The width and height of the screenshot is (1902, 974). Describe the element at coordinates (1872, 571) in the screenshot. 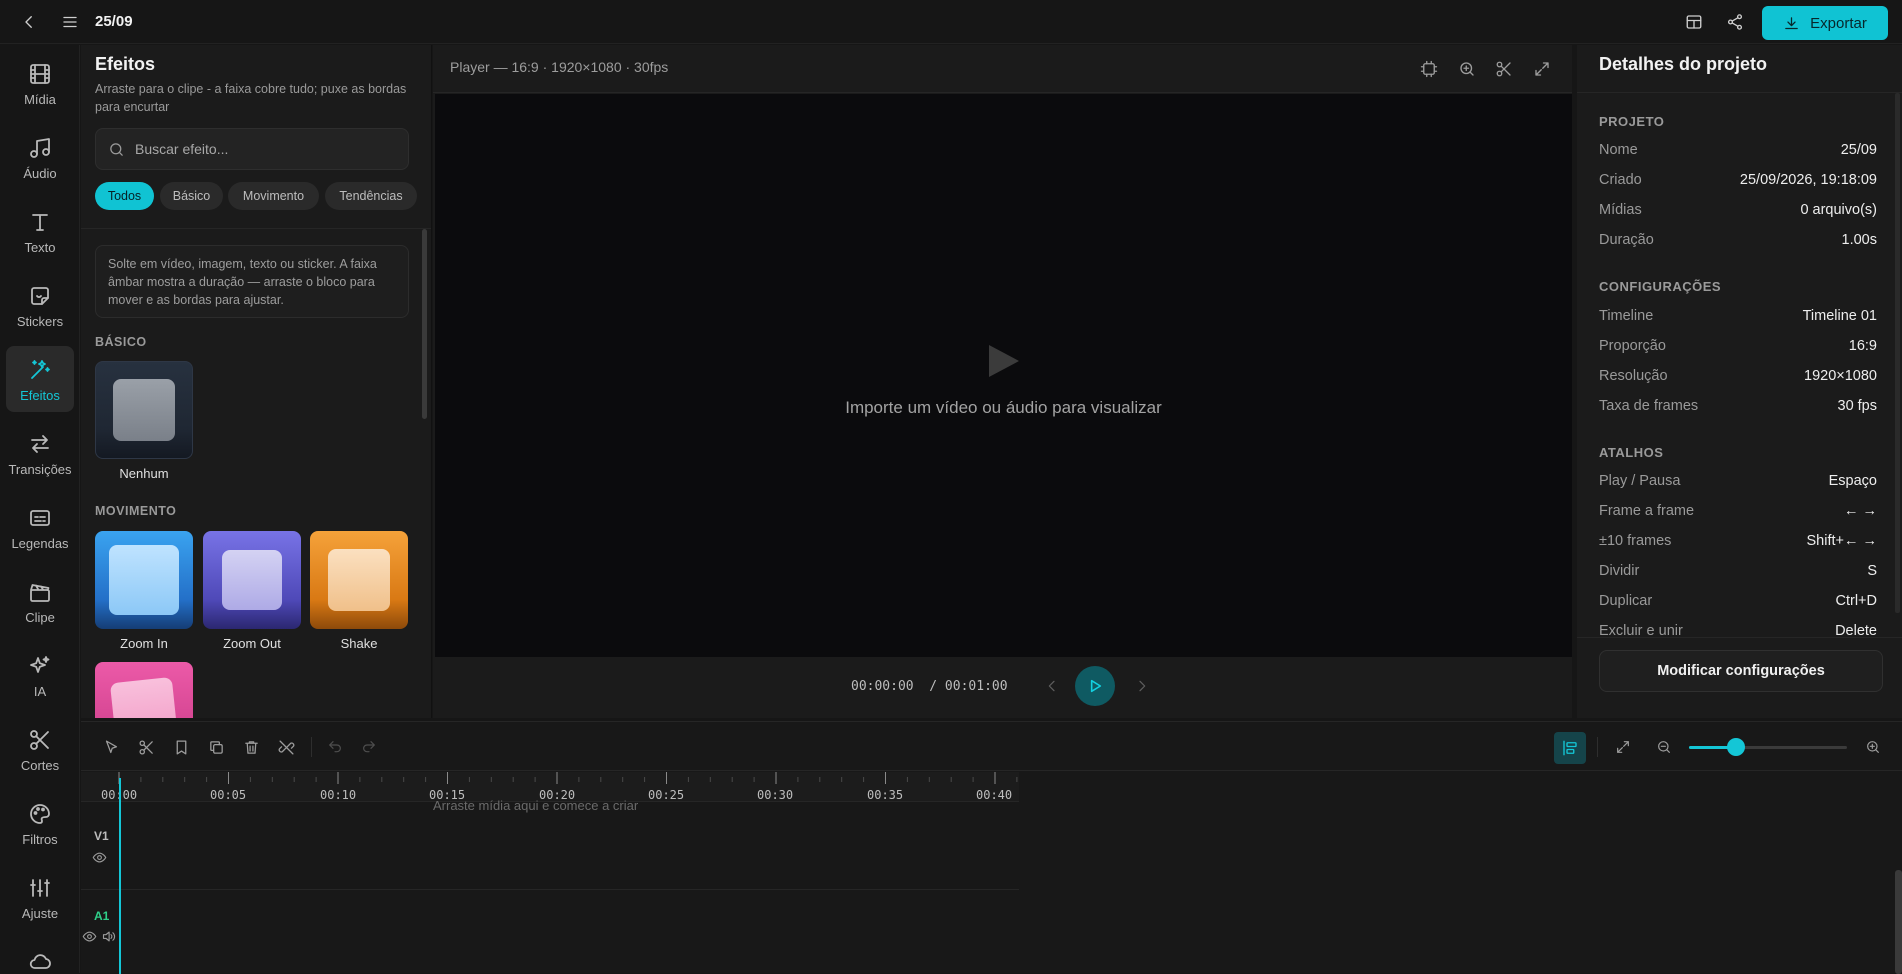

I see `detail-value: S` at that location.